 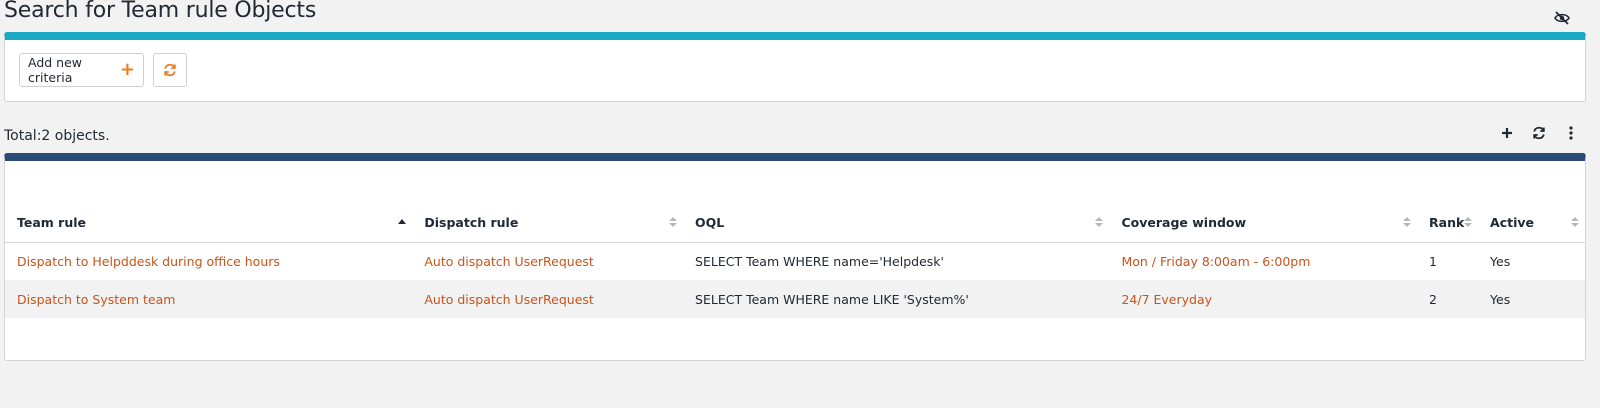 I want to click on add-new-criteria-button: Add new criteria +, so click(x=81, y=70).